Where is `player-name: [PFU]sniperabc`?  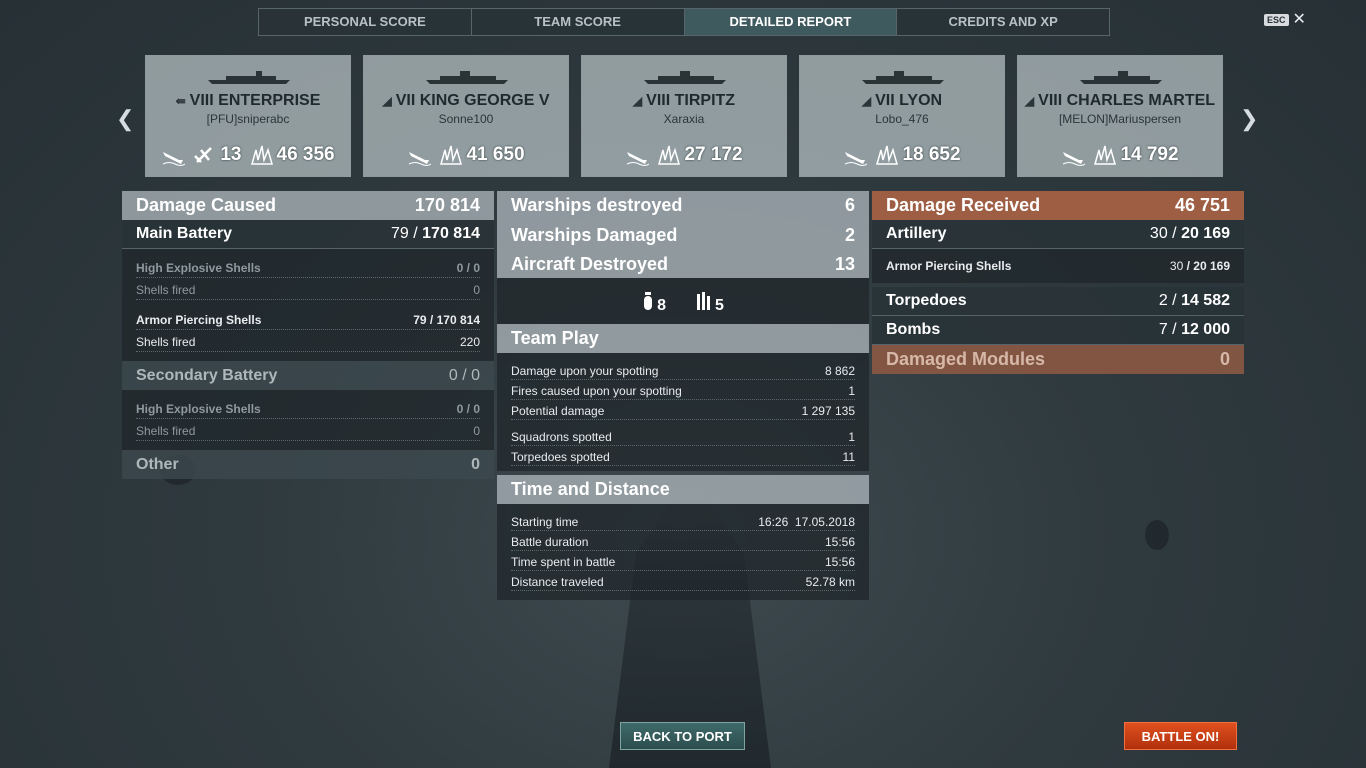 player-name: [PFU]sniperabc is located at coordinates (248, 119).